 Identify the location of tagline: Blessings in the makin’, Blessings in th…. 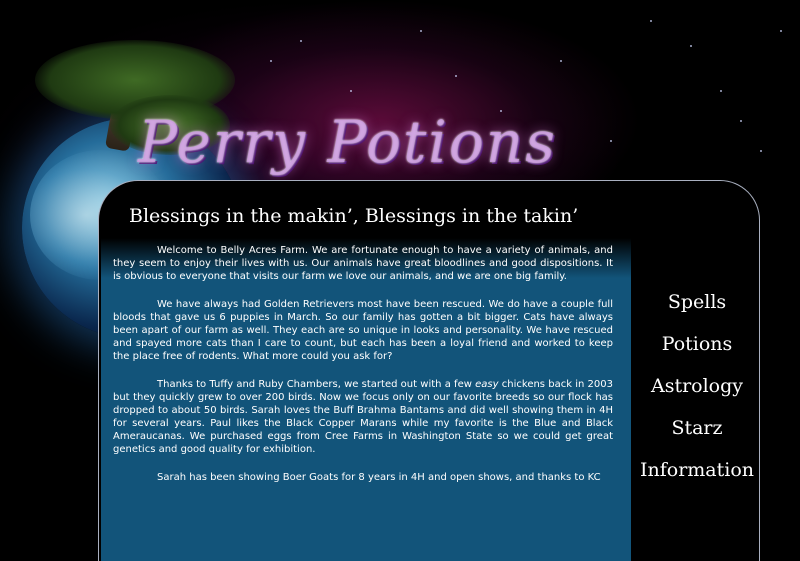
(354, 216).